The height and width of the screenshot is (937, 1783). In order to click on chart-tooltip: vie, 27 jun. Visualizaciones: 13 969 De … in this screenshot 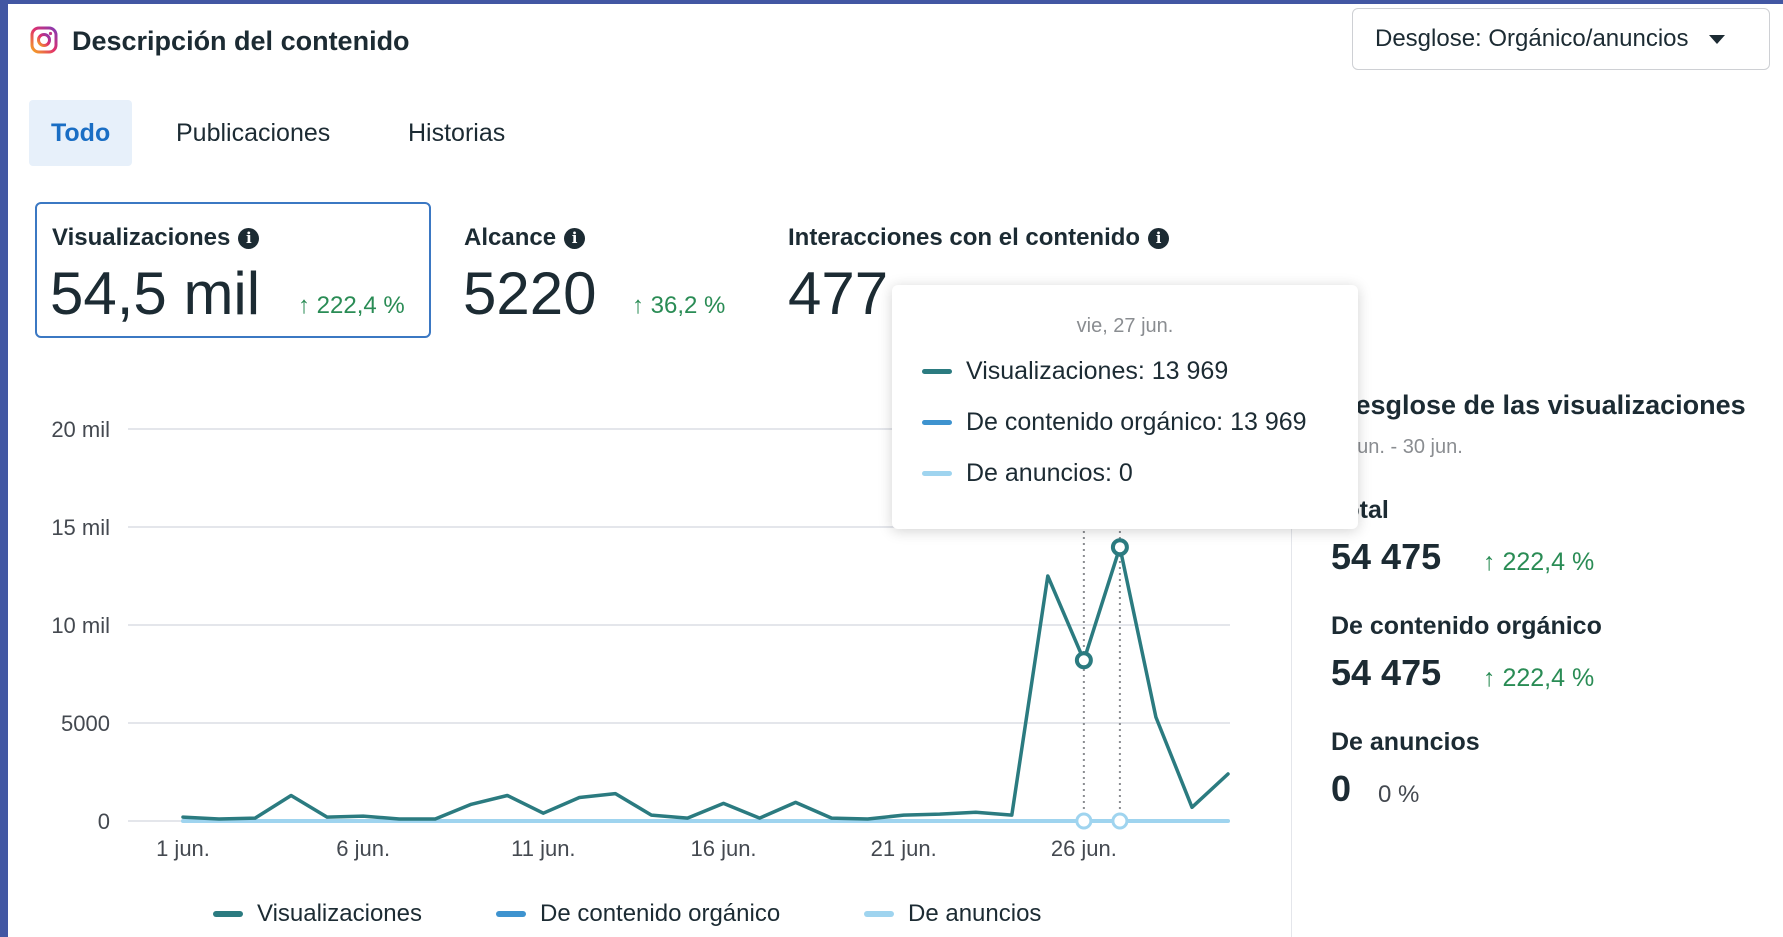, I will do `click(1125, 407)`.